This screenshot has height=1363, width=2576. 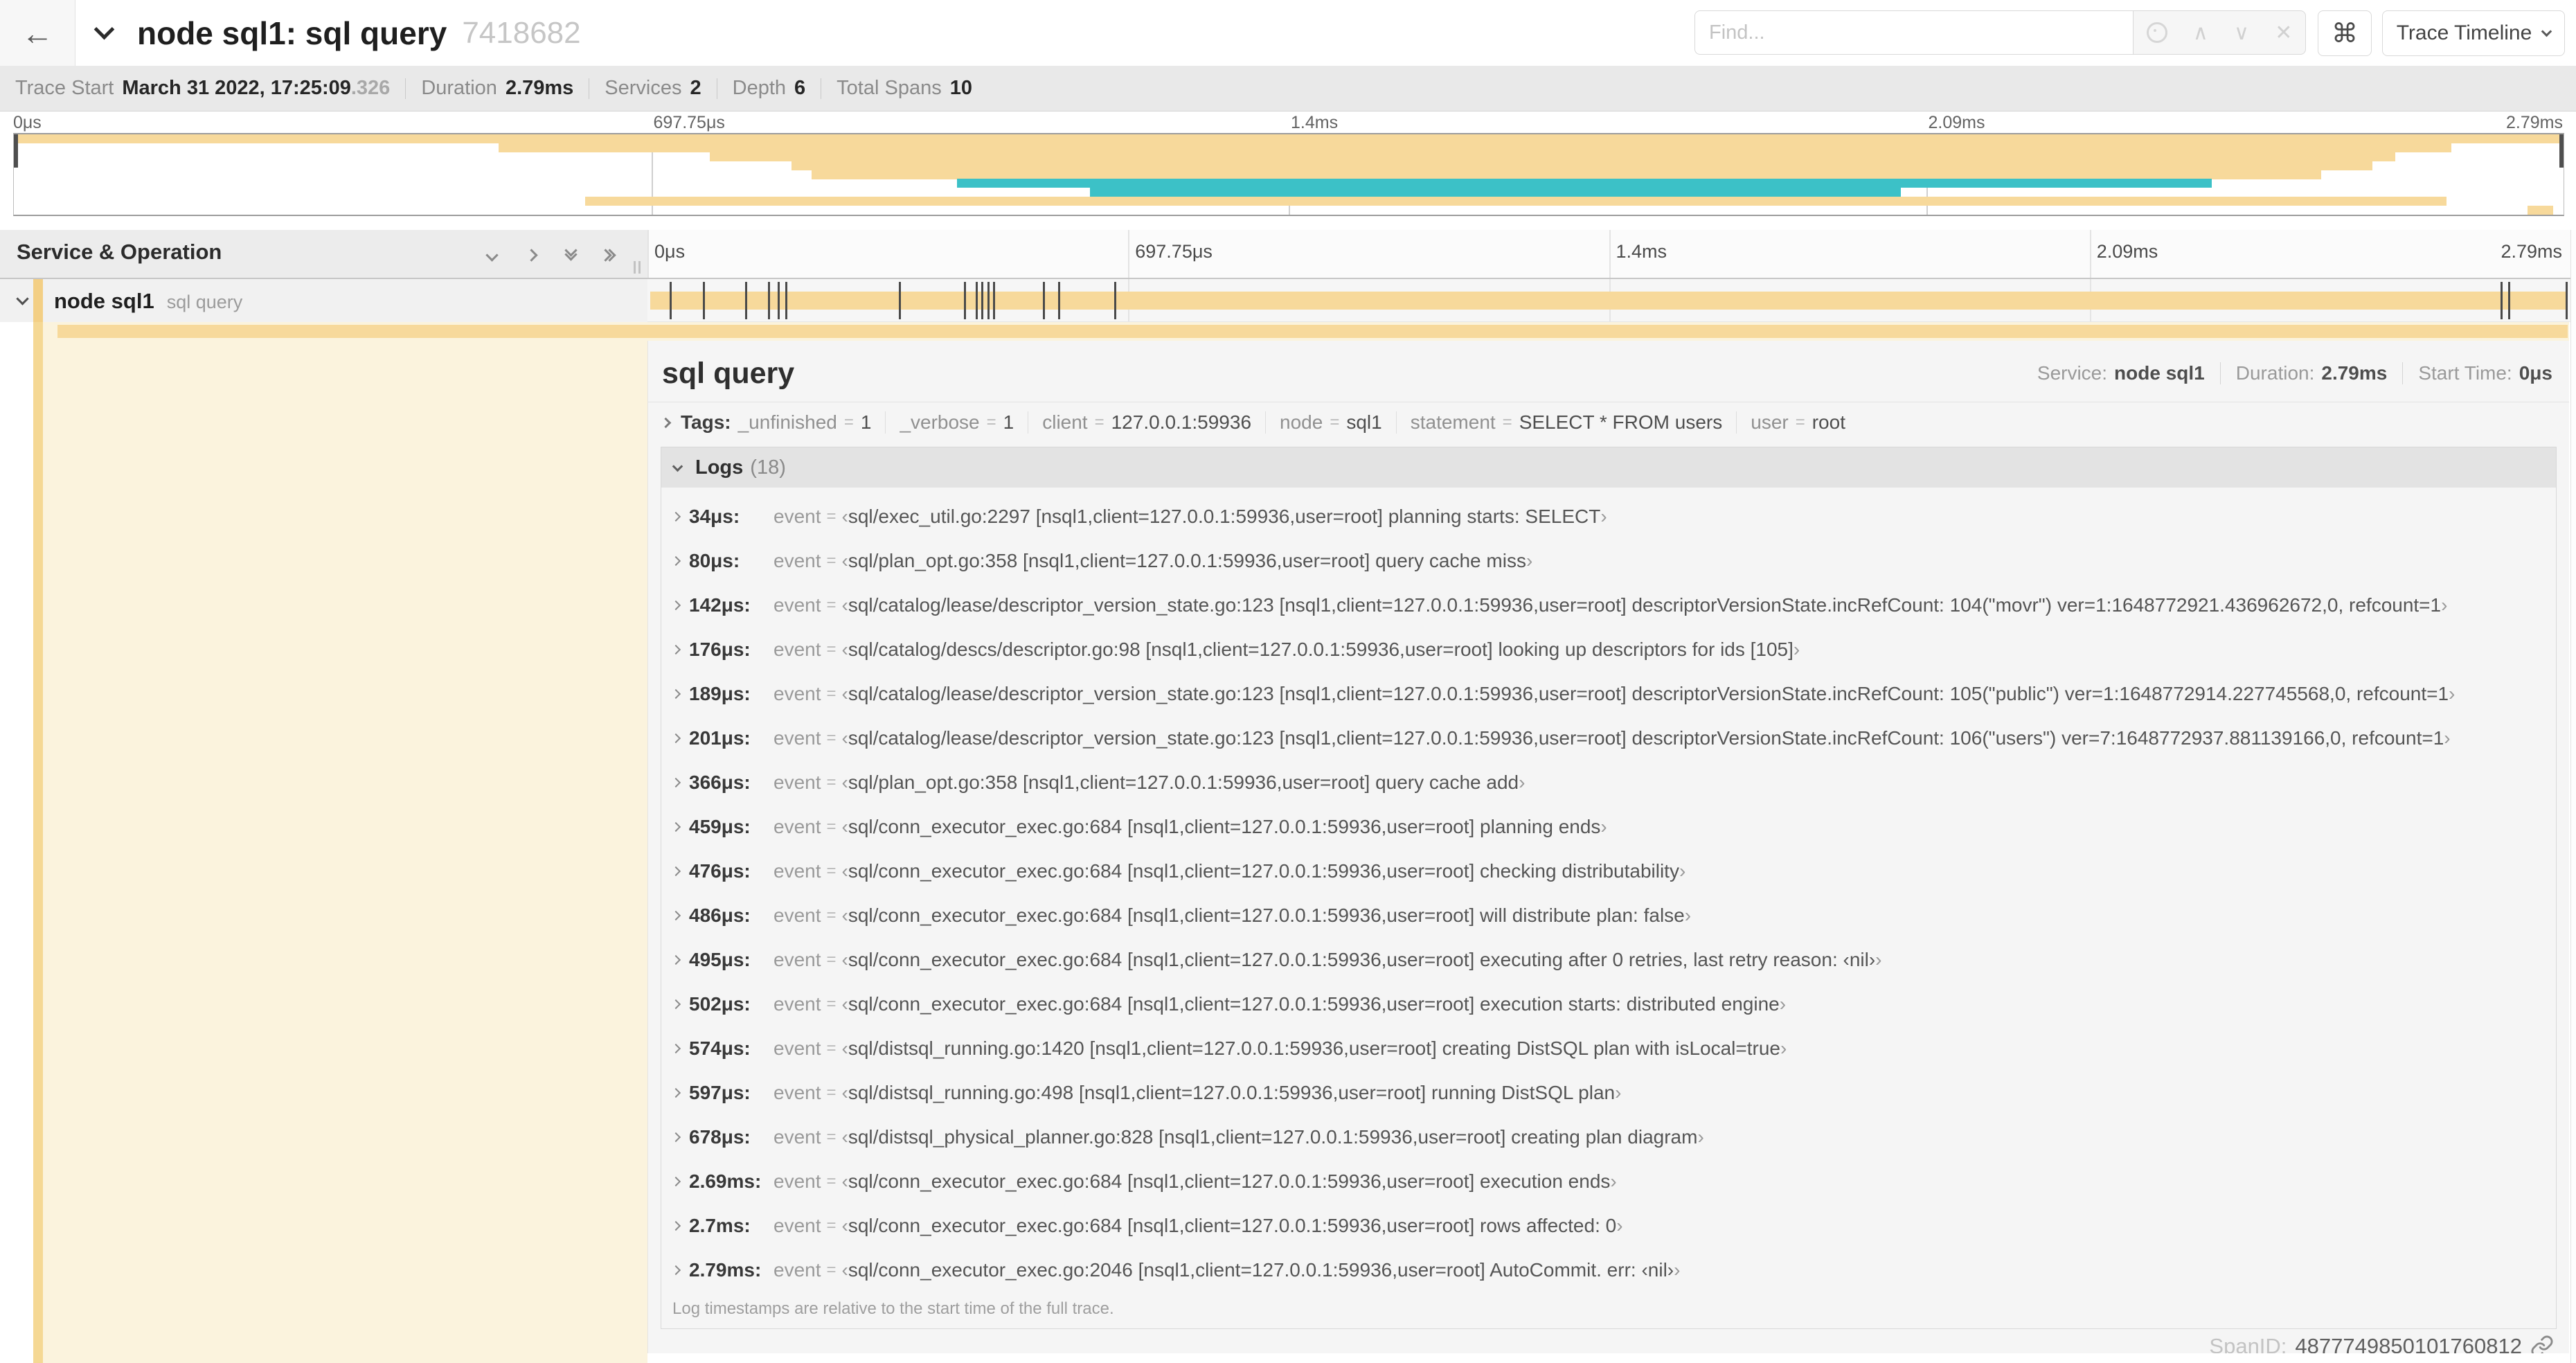 I want to click on ruler-tick-label: 697.75μs, so click(x=1174, y=251).